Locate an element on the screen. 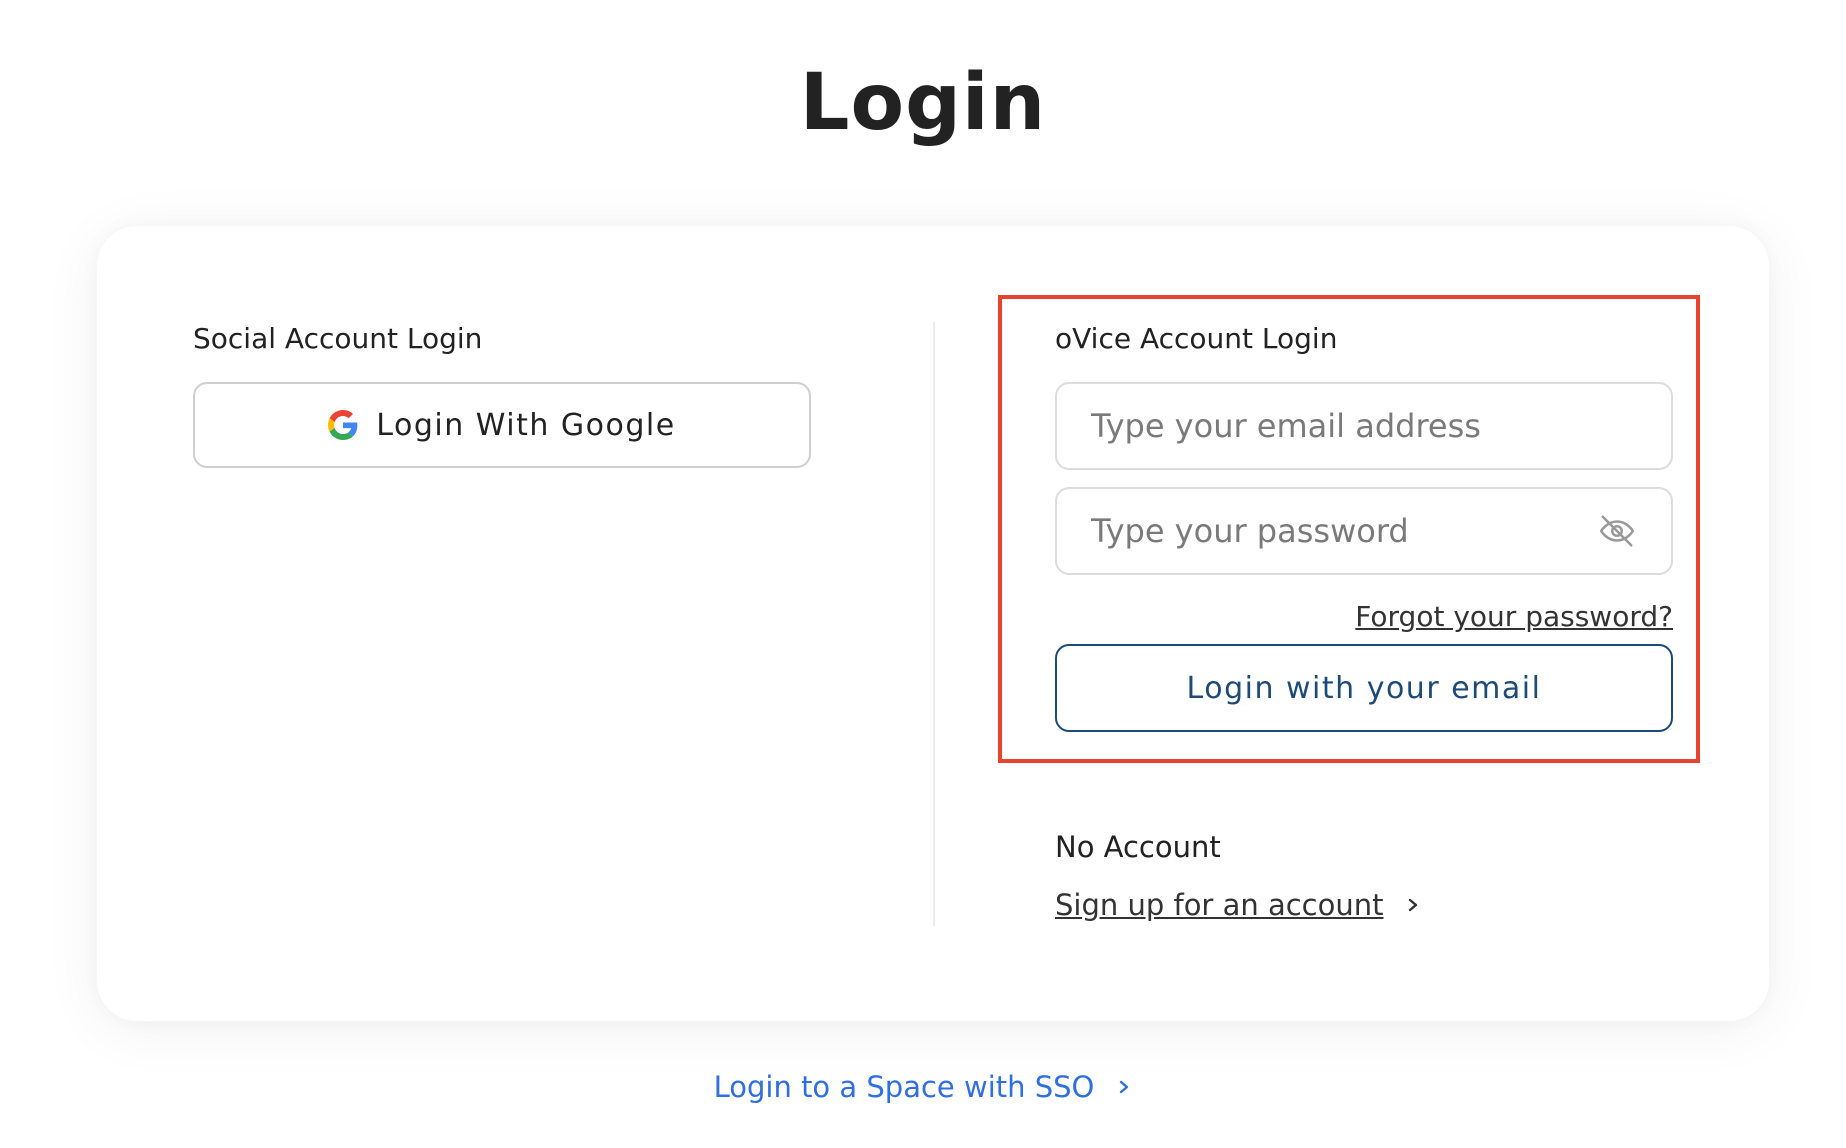 The image size is (1846, 1148). eye-off-icon is located at coordinates (1617, 531).